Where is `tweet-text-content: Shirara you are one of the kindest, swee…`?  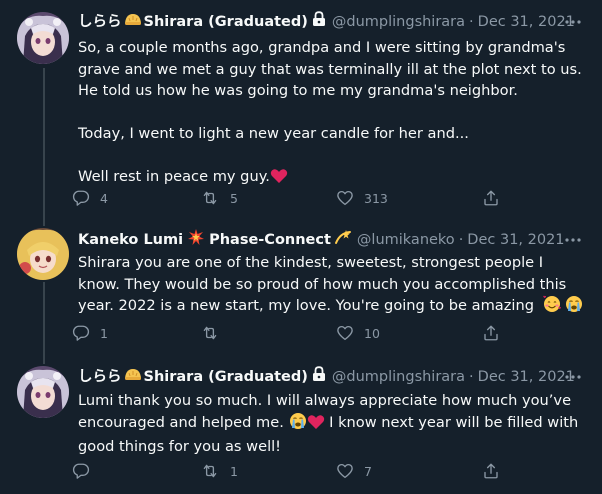
tweet-text-content: Shirara you are one of the kindest, swee… is located at coordinates (322, 284).